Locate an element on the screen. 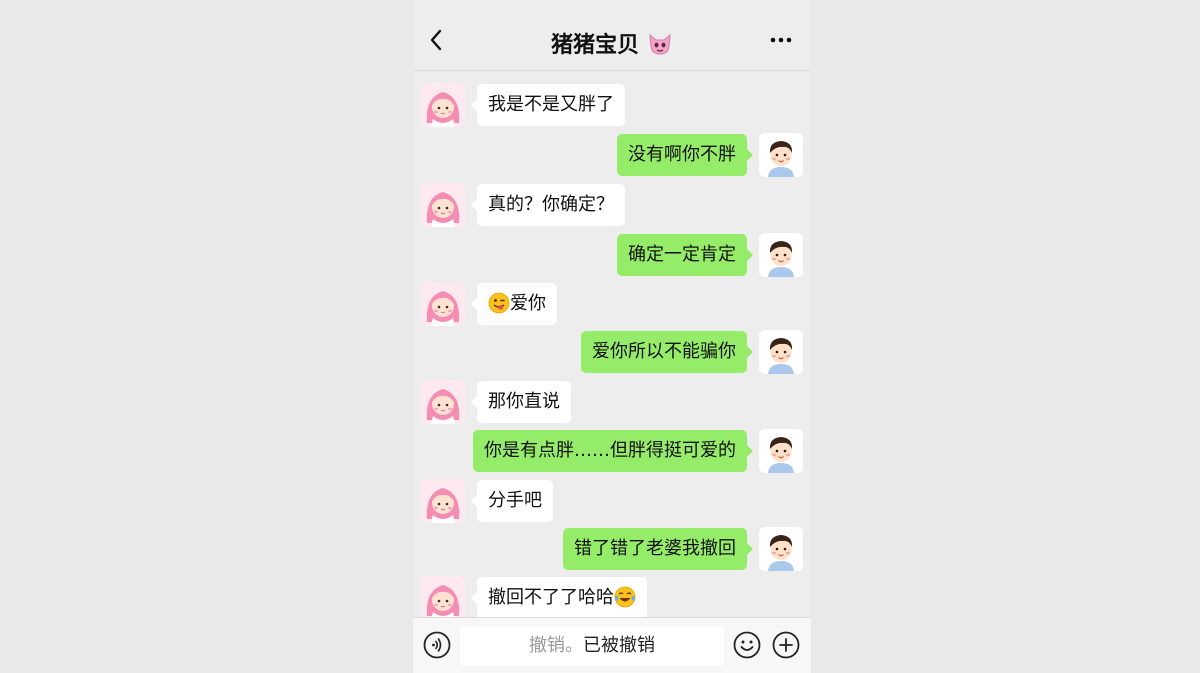 This screenshot has width=1200, height=673. message-received: 真的？你确定？ is located at coordinates (523, 205).